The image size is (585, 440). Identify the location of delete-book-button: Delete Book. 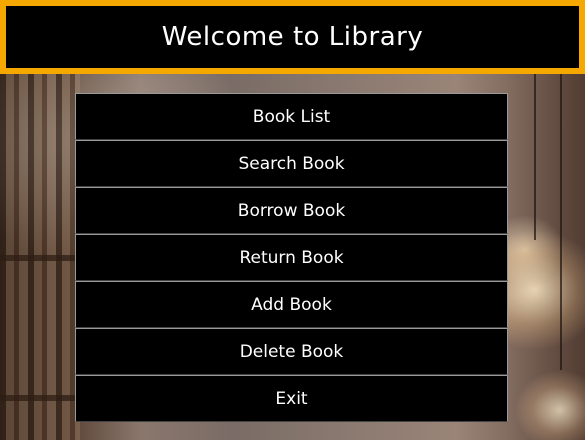
(291, 351).